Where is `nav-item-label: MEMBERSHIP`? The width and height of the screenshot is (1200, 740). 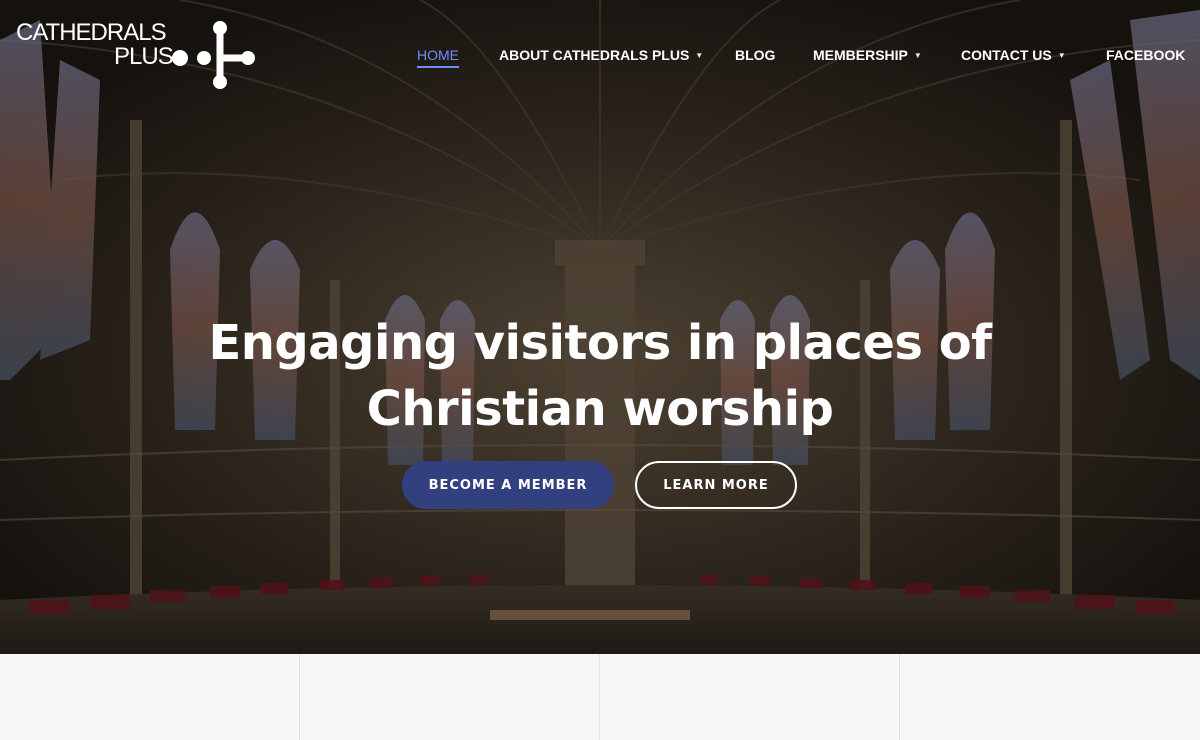
nav-item-label: MEMBERSHIP is located at coordinates (860, 55).